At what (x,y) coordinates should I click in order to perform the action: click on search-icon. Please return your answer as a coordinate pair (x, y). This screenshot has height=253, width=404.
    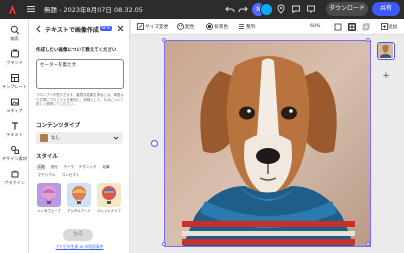
    Looking at the image, I should click on (14, 30).